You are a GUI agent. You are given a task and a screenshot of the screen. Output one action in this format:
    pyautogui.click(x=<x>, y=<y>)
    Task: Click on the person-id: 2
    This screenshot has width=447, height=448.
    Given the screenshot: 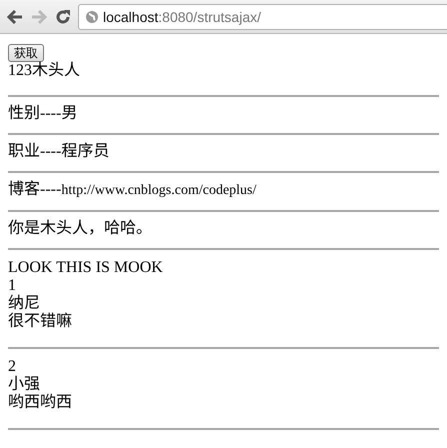 What is the action you would take?
    pyautogui.click(x=12, y=367)
    